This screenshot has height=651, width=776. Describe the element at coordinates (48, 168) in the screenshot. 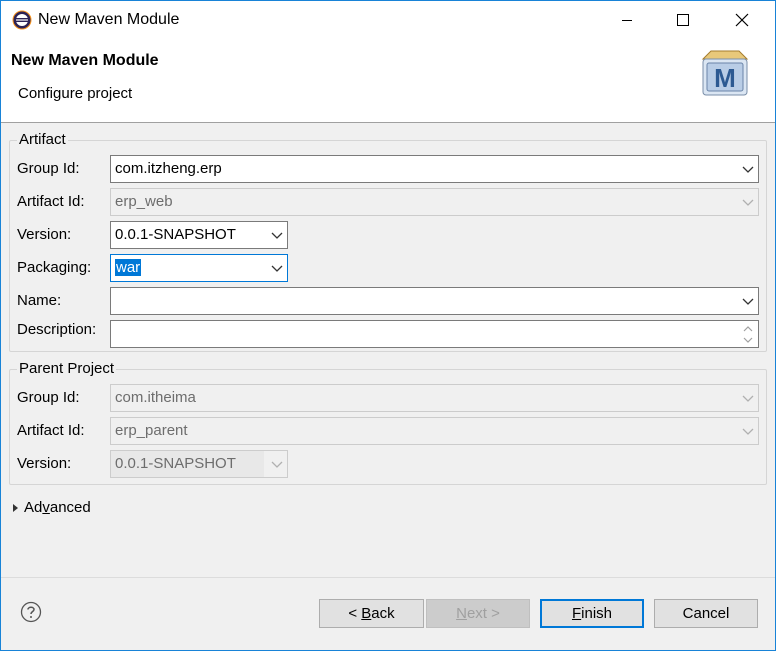

I see `group-id-label: Group Id:` at that location.